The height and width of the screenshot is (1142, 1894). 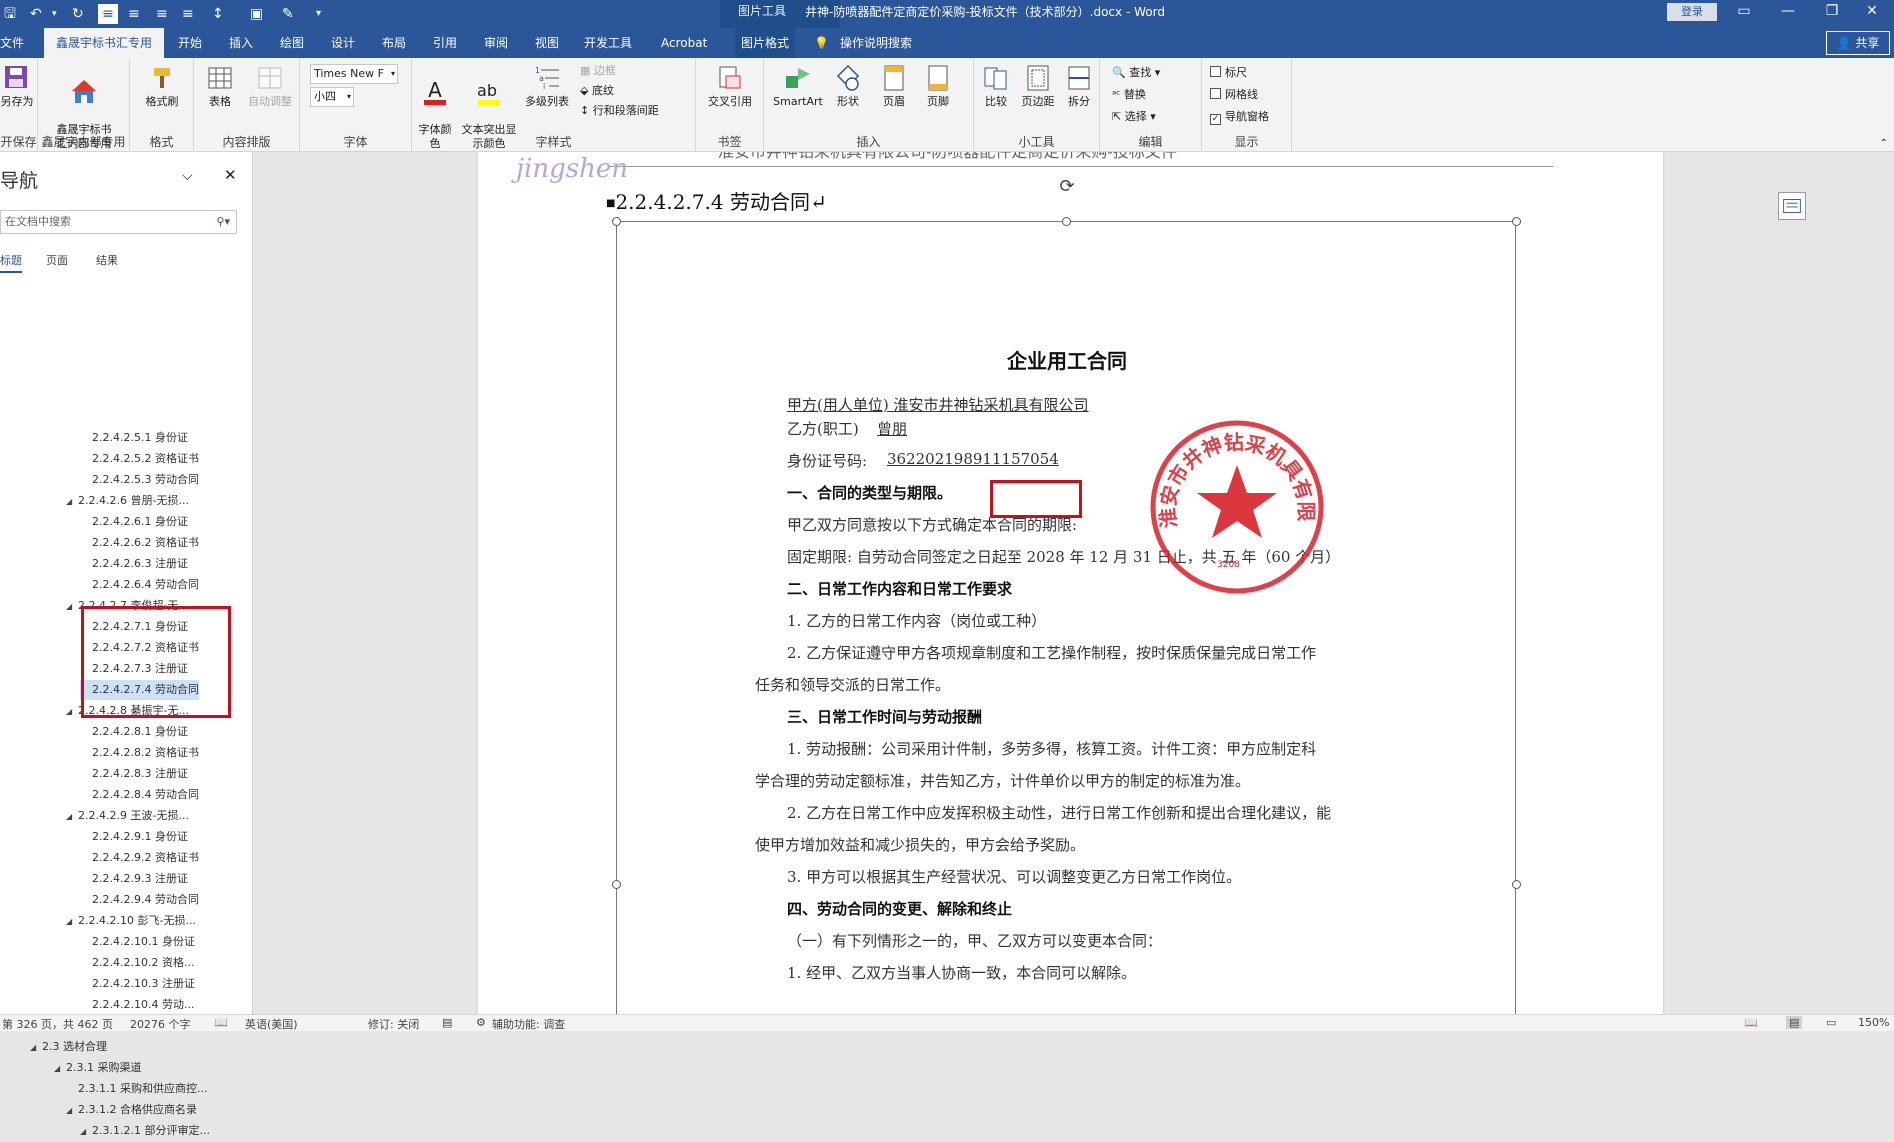 I want to click on smartart-button: SmartArt, so click(x=798, y=86).